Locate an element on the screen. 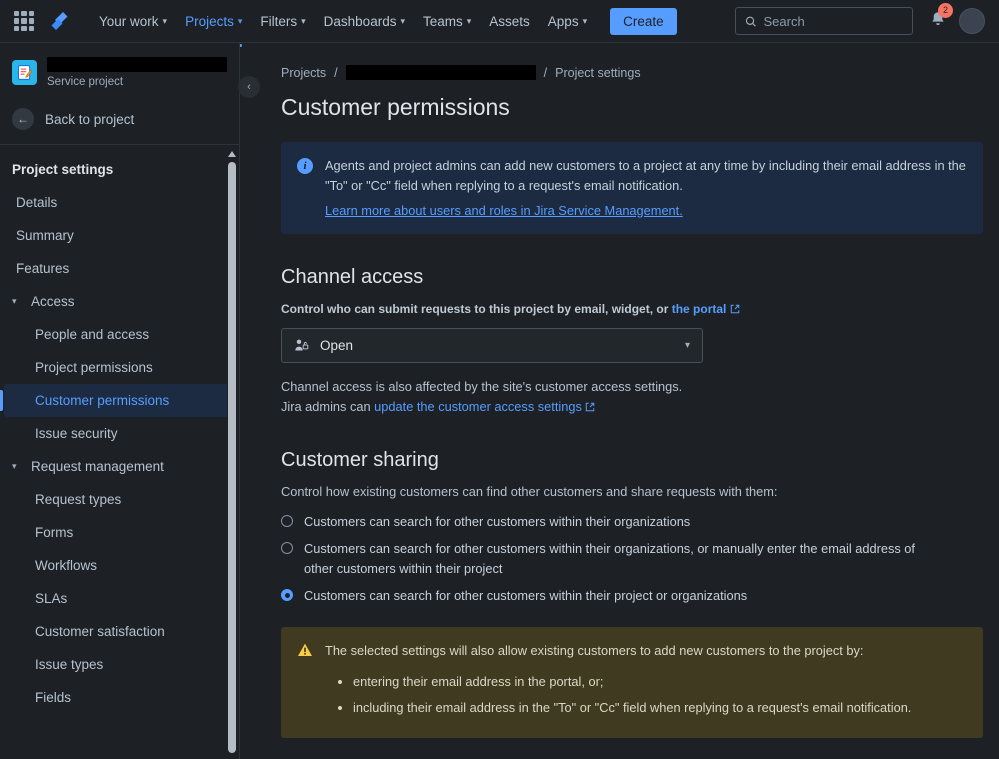  create-button: Create is located at coordinates (643, 21).